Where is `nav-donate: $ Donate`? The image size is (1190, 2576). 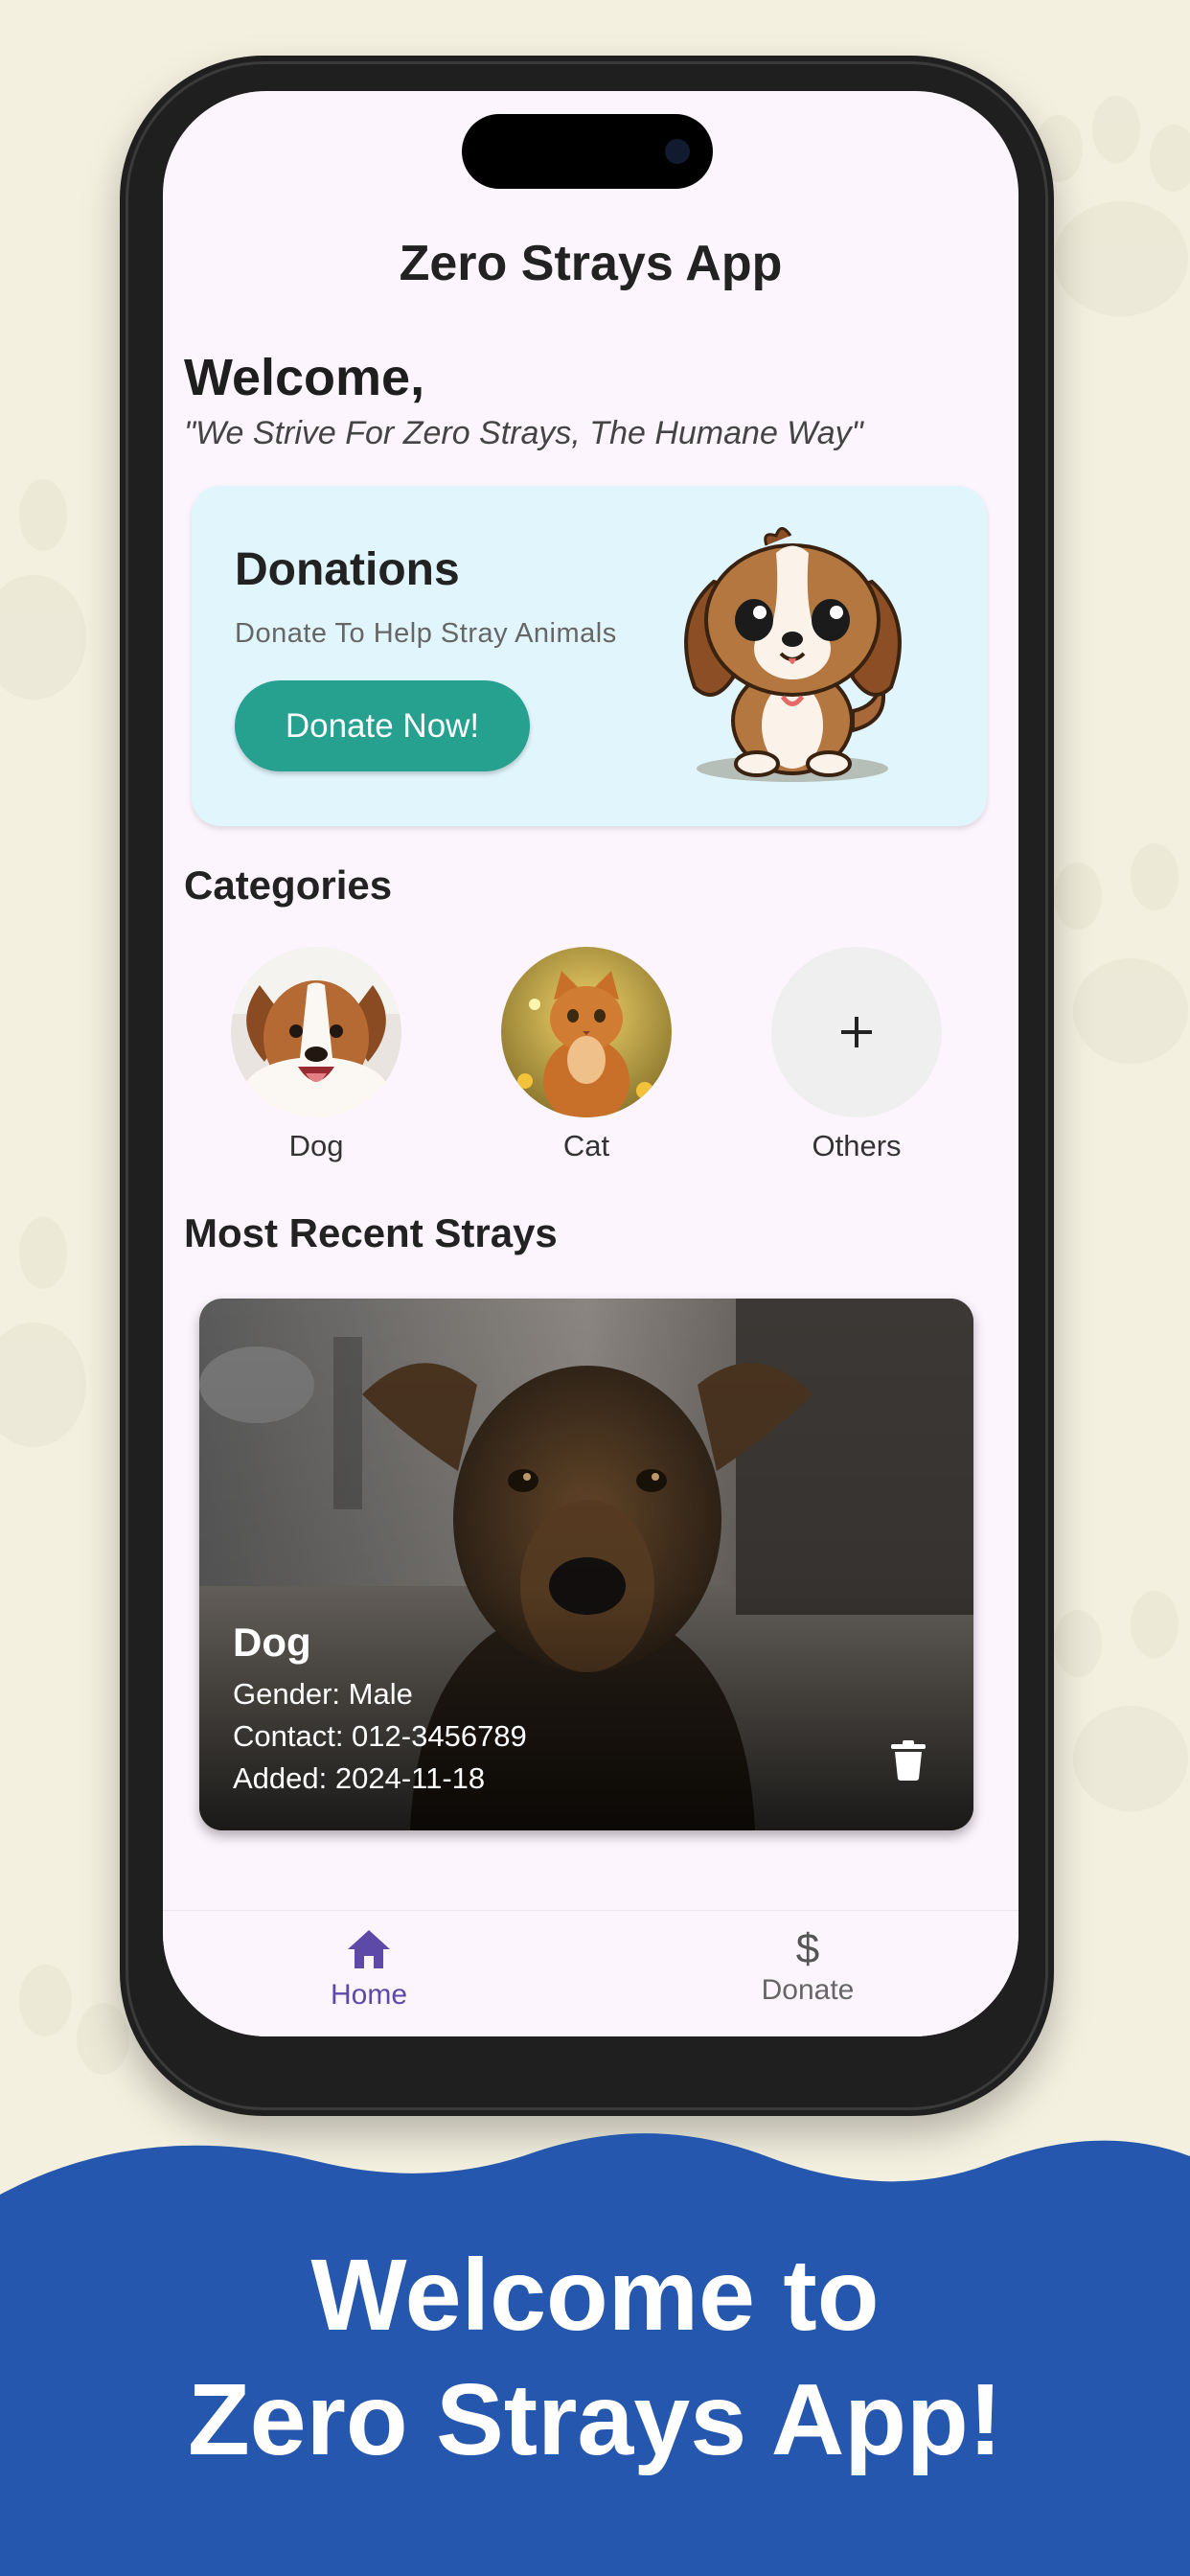 nav-donate: $ Donate is located at coordinates (808, 1967).